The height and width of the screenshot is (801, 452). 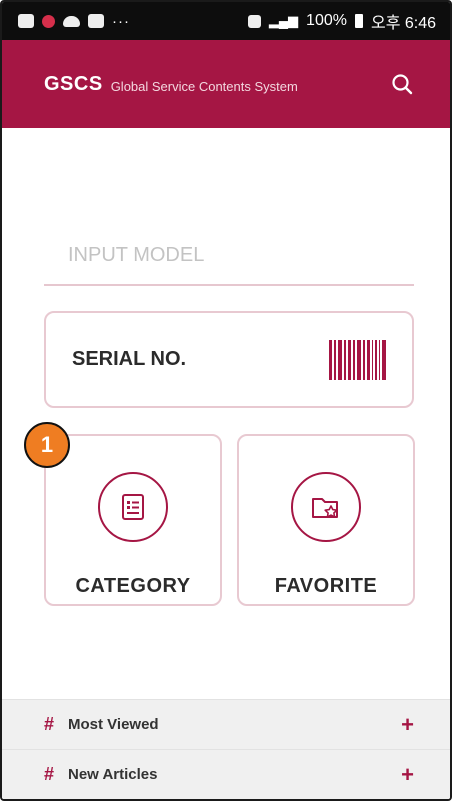 I want to click on status-right: ▂▄▆ 100% 오후 6:46, so click(x=341, y=21).